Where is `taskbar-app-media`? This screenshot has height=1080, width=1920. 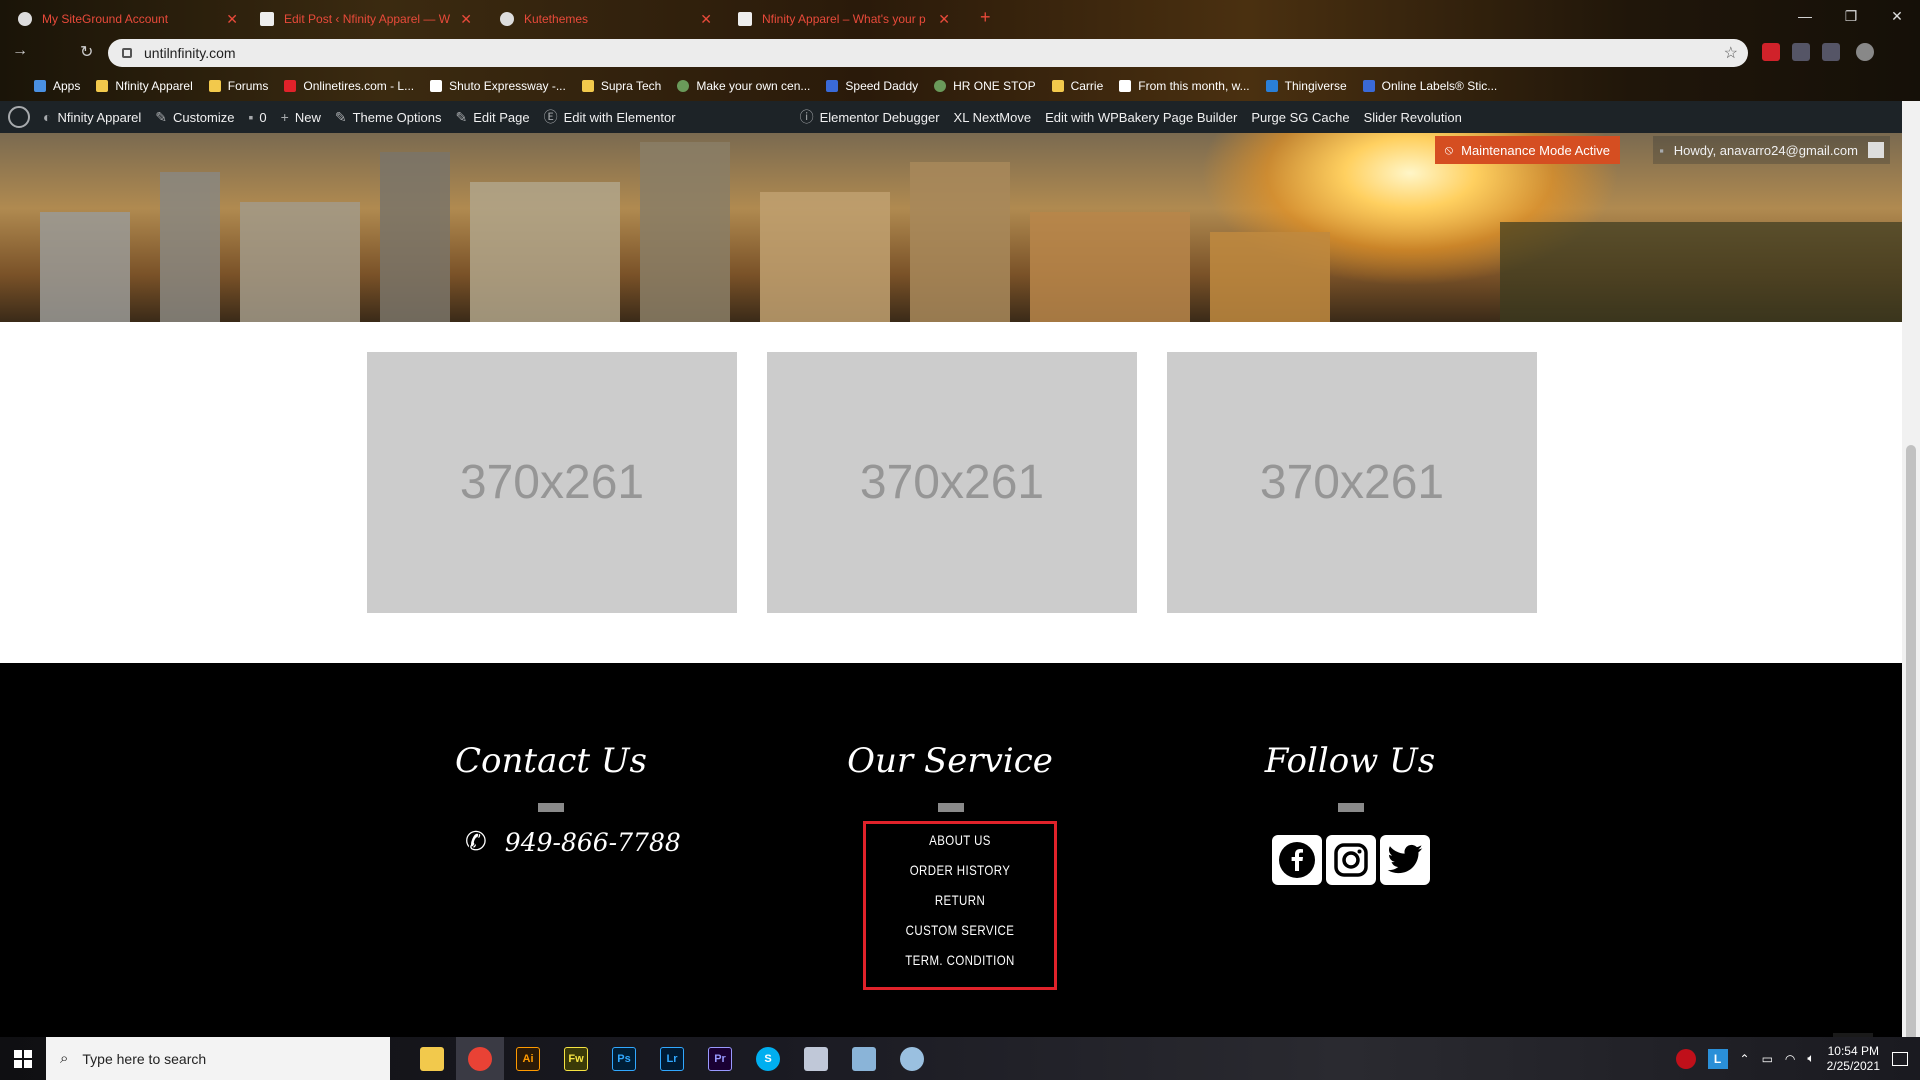
taskbar-app-media is located at coordinates (816, 1058).